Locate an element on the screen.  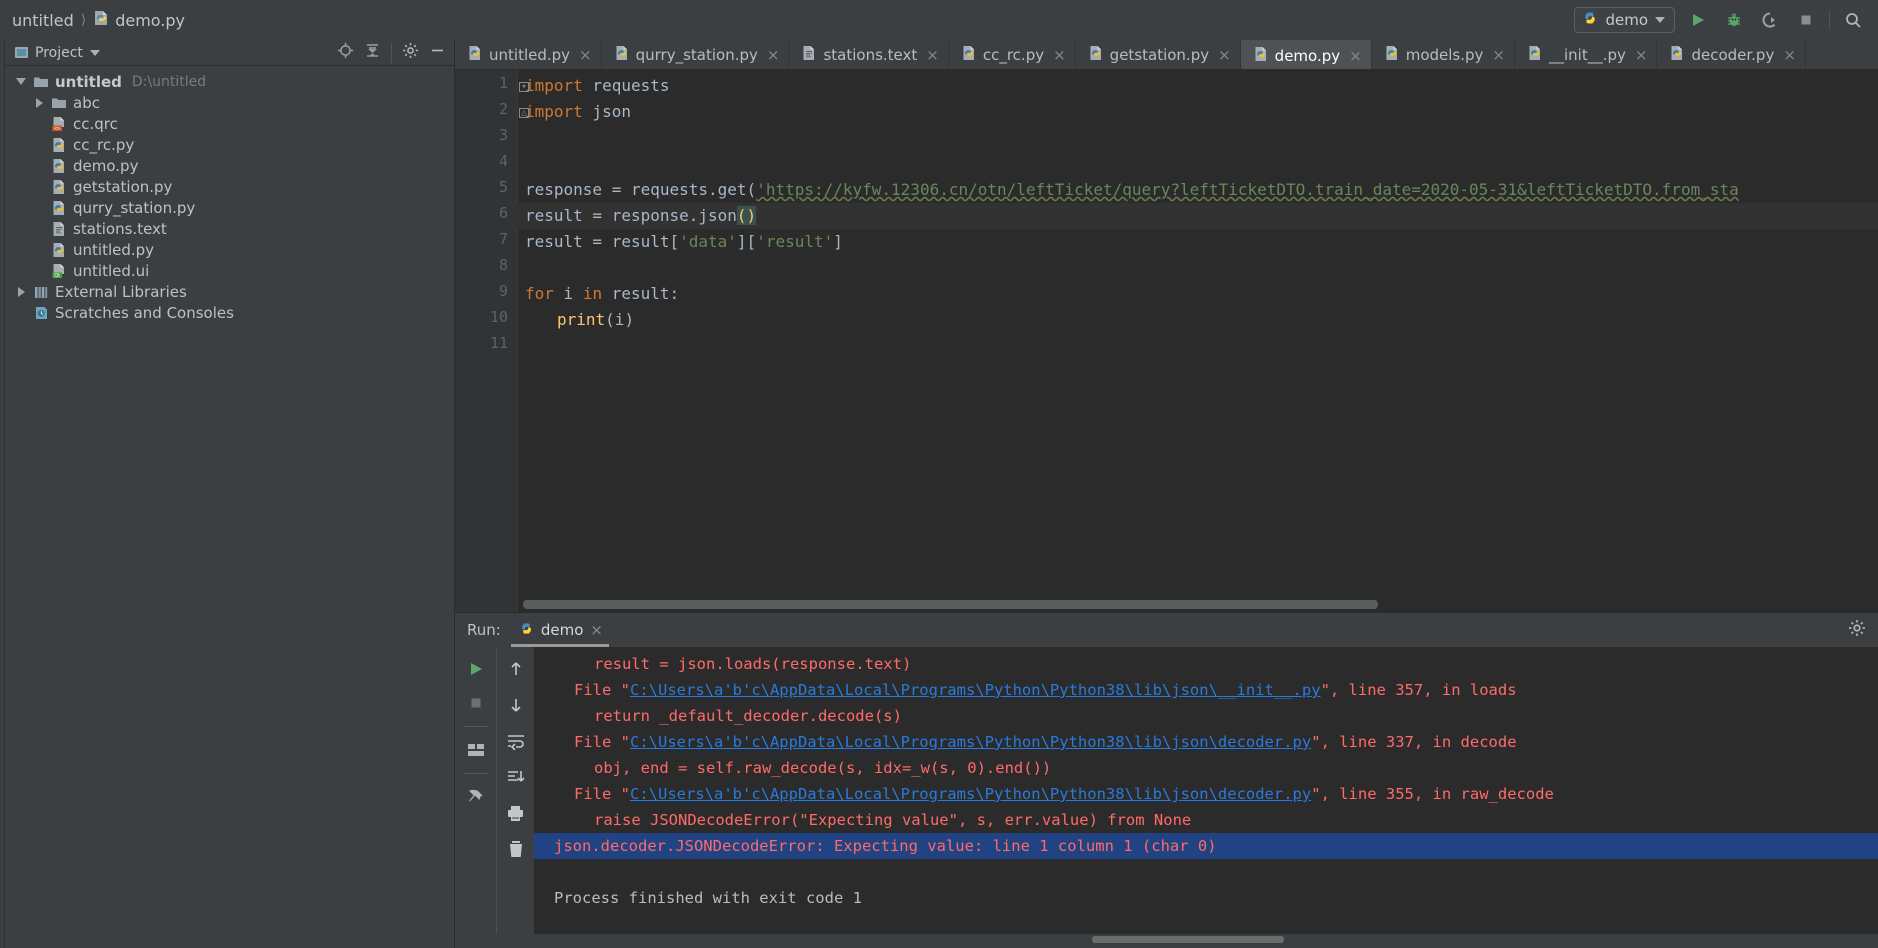
fold-marker-icon: ▾ is located at coordinates (524, 87).